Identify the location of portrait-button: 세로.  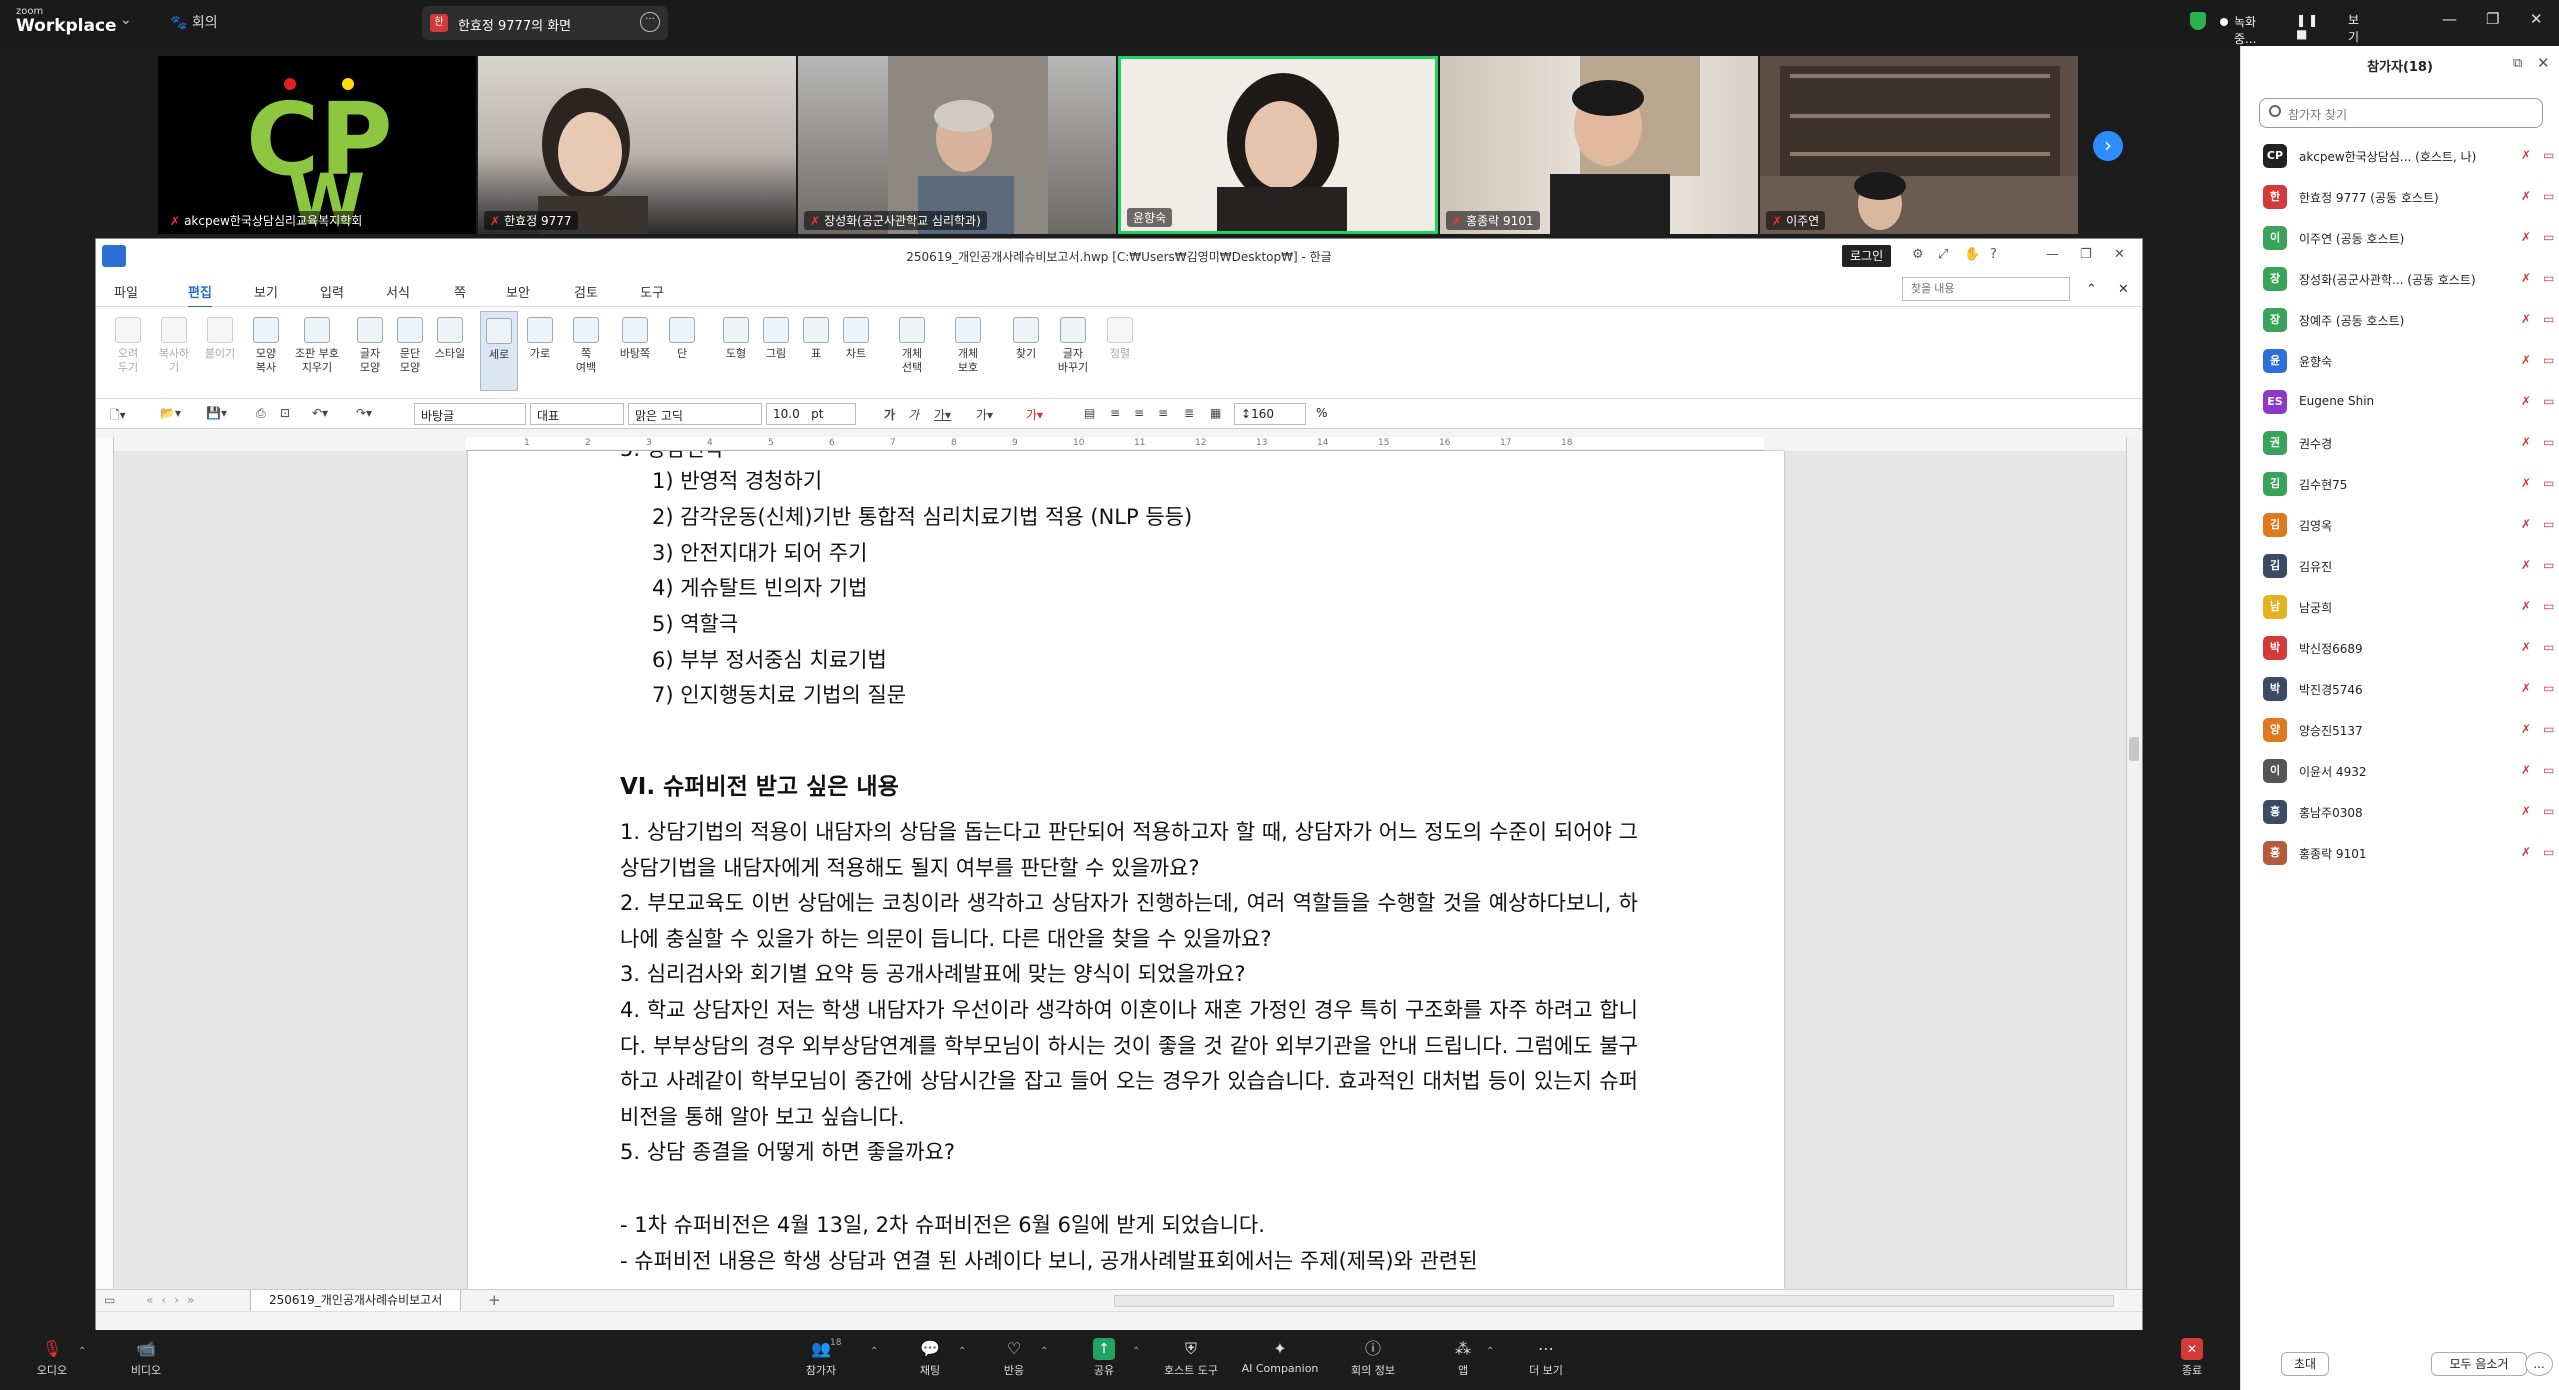
(499, 351).